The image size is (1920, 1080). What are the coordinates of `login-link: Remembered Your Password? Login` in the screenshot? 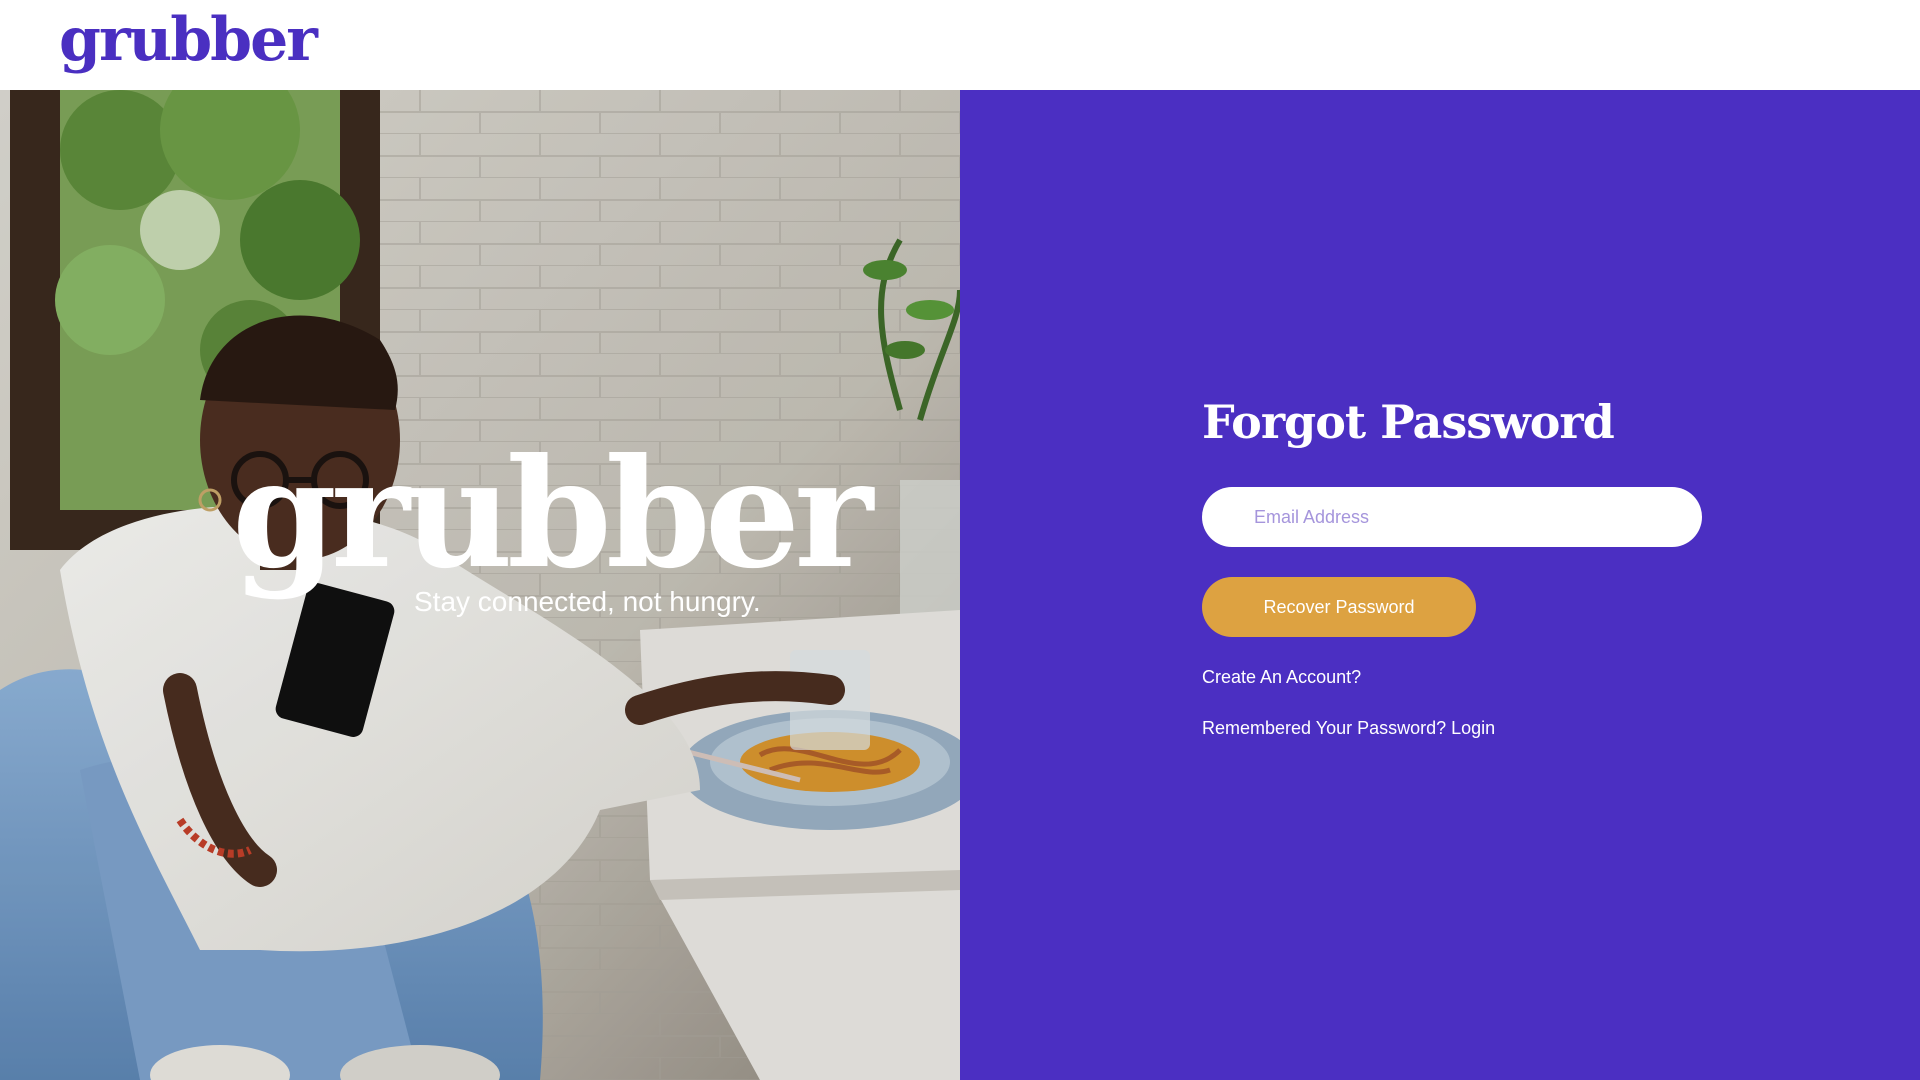 It's located at (1348, 728).